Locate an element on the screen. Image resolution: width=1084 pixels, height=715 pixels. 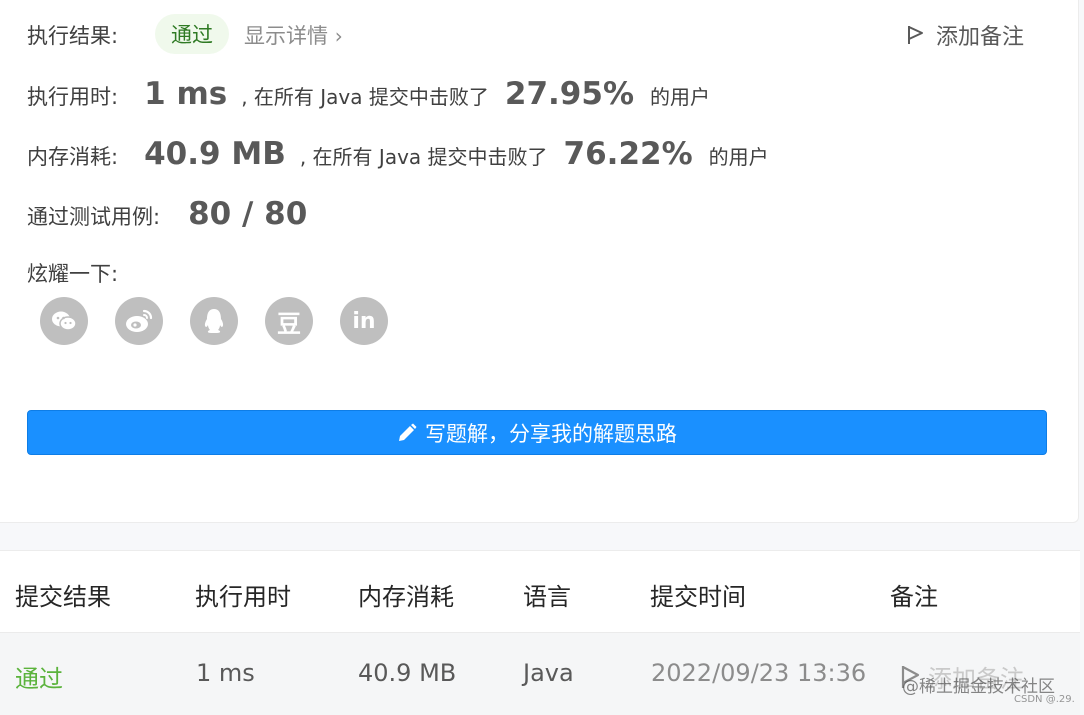
header-memory: 内存消耗 is located at coordinates (406, 597).